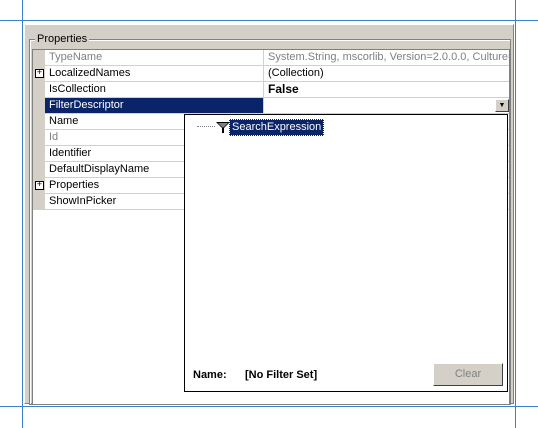 Image resolution: width=538 pixels, height=428 pixels. I want to click on tree-connector, so click(206, 126).